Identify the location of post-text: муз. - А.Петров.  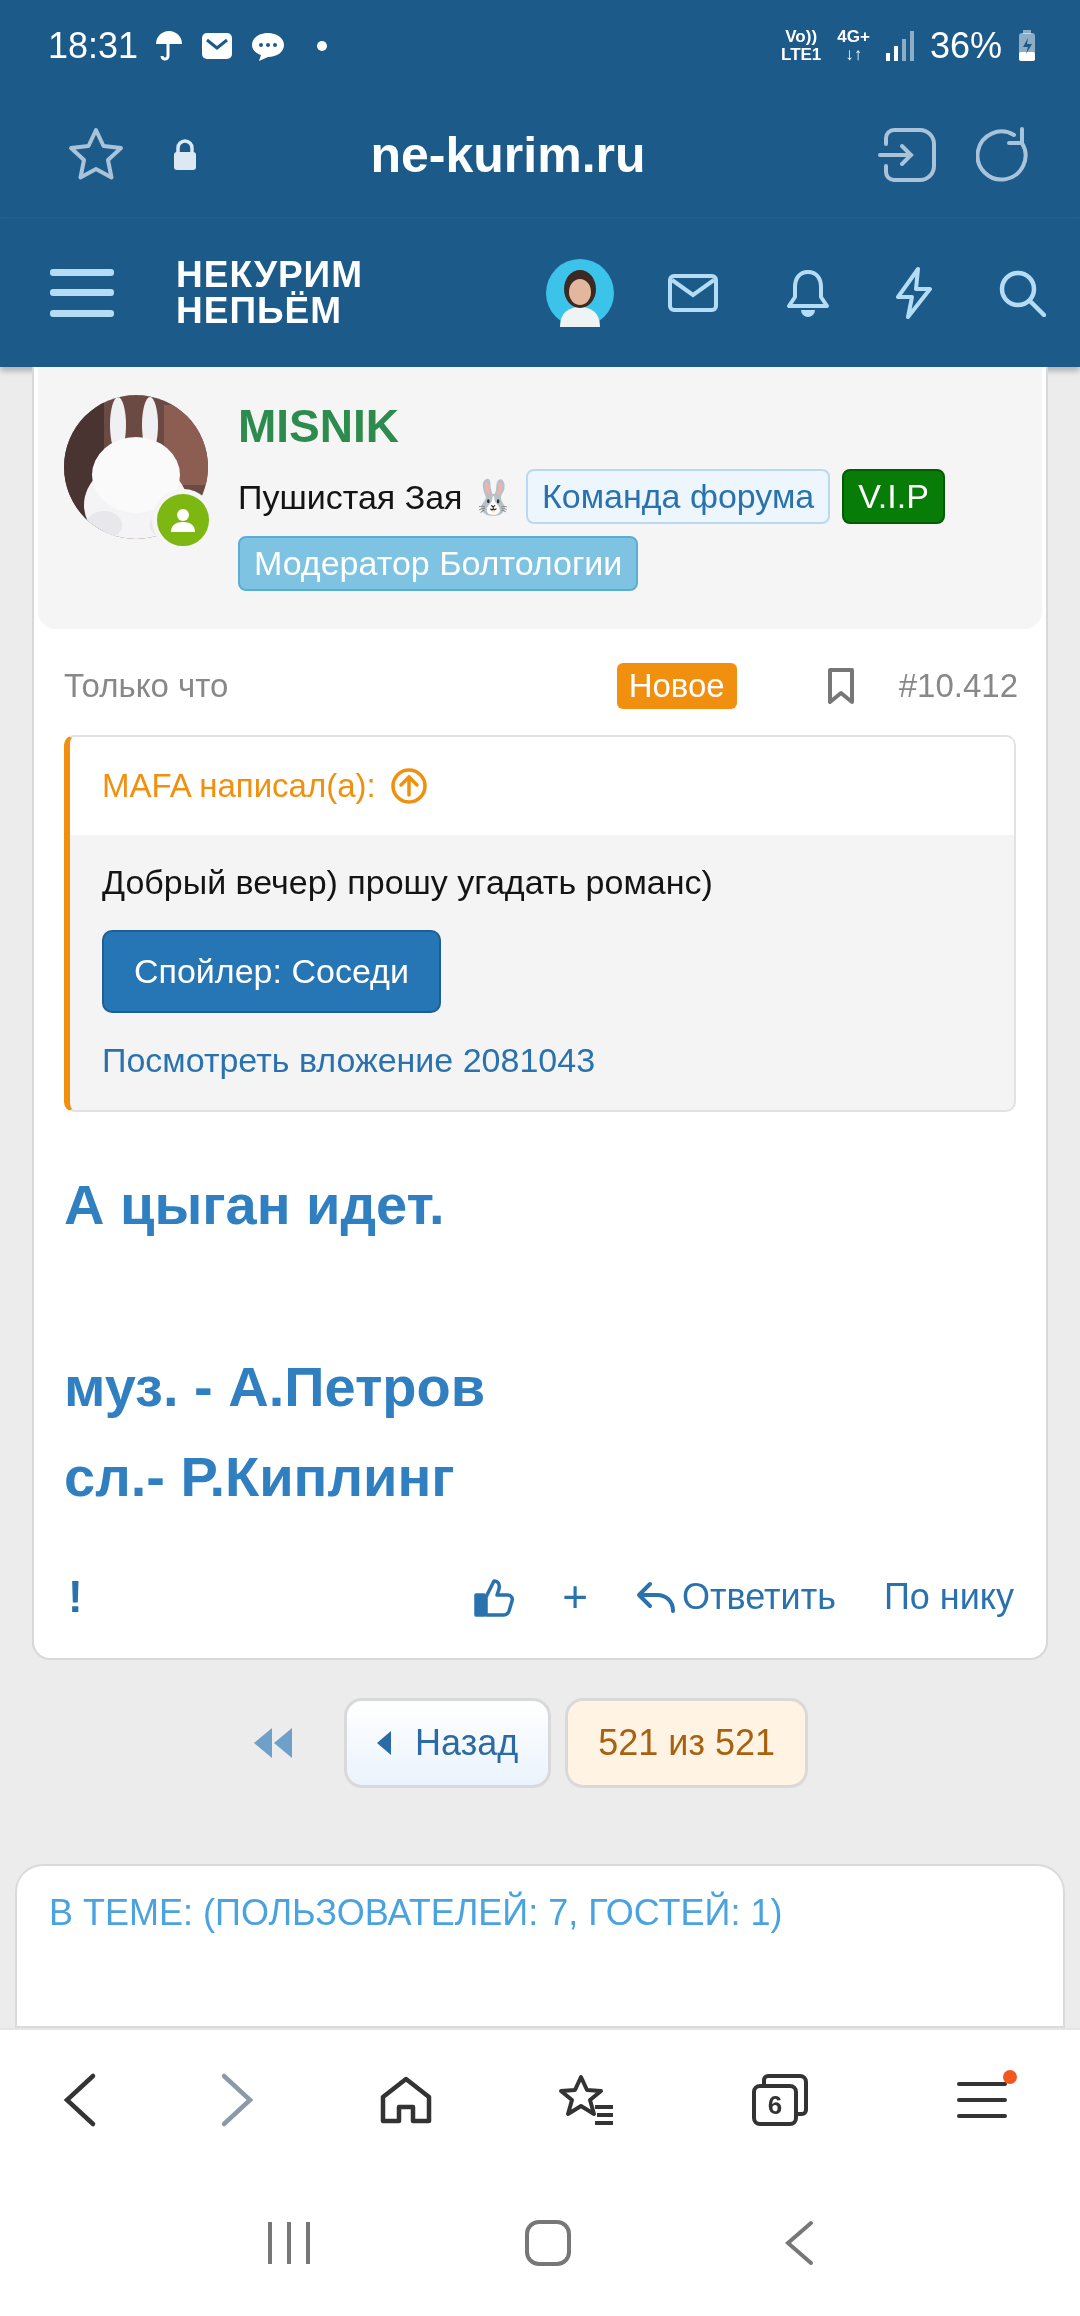
(275, 1387).